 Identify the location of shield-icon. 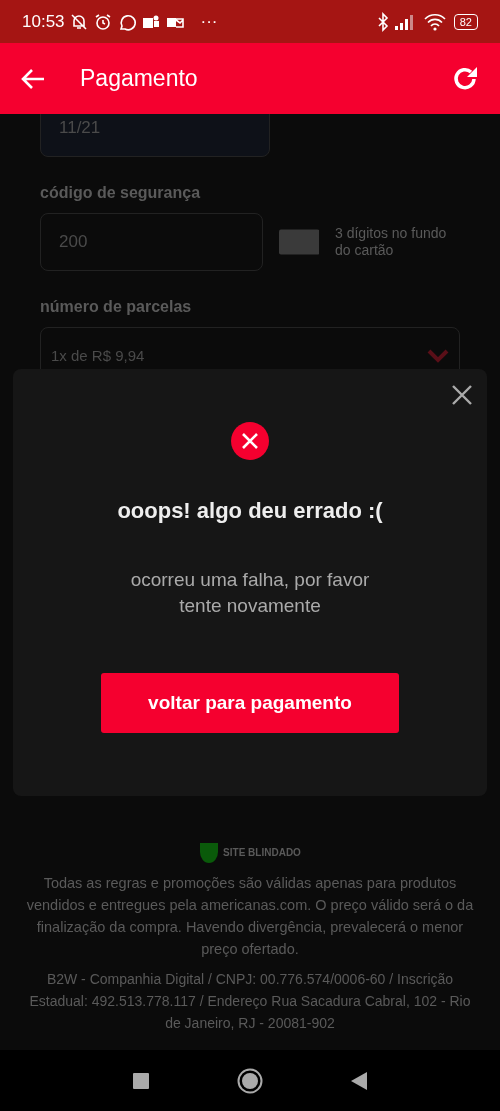
(209, 852).